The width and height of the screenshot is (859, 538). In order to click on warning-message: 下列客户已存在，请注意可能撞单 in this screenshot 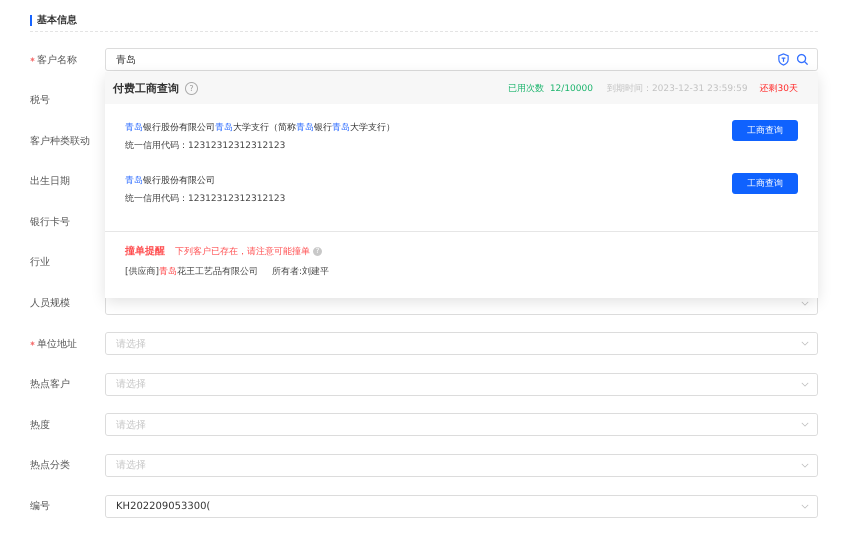, I will do `click(242, 252)`.